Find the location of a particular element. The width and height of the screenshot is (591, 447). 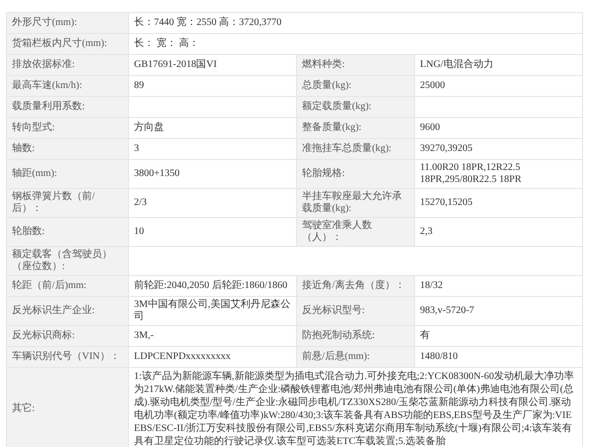

field-label: 载质量利用系数: is located at coordinates (48, 106).